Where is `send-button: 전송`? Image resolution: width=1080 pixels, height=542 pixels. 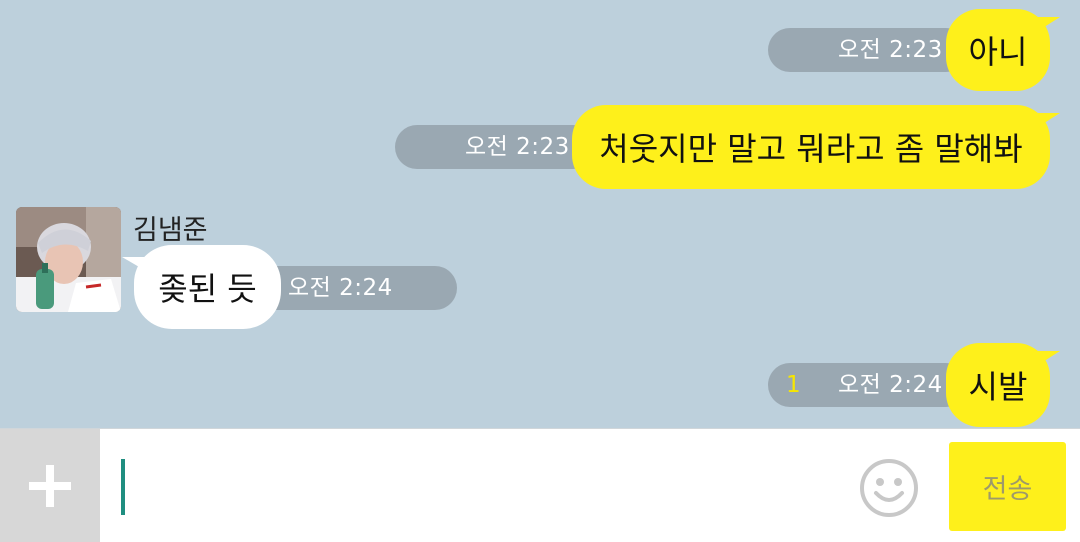
send-button: 전송 is located at coordinates (1007, 486).